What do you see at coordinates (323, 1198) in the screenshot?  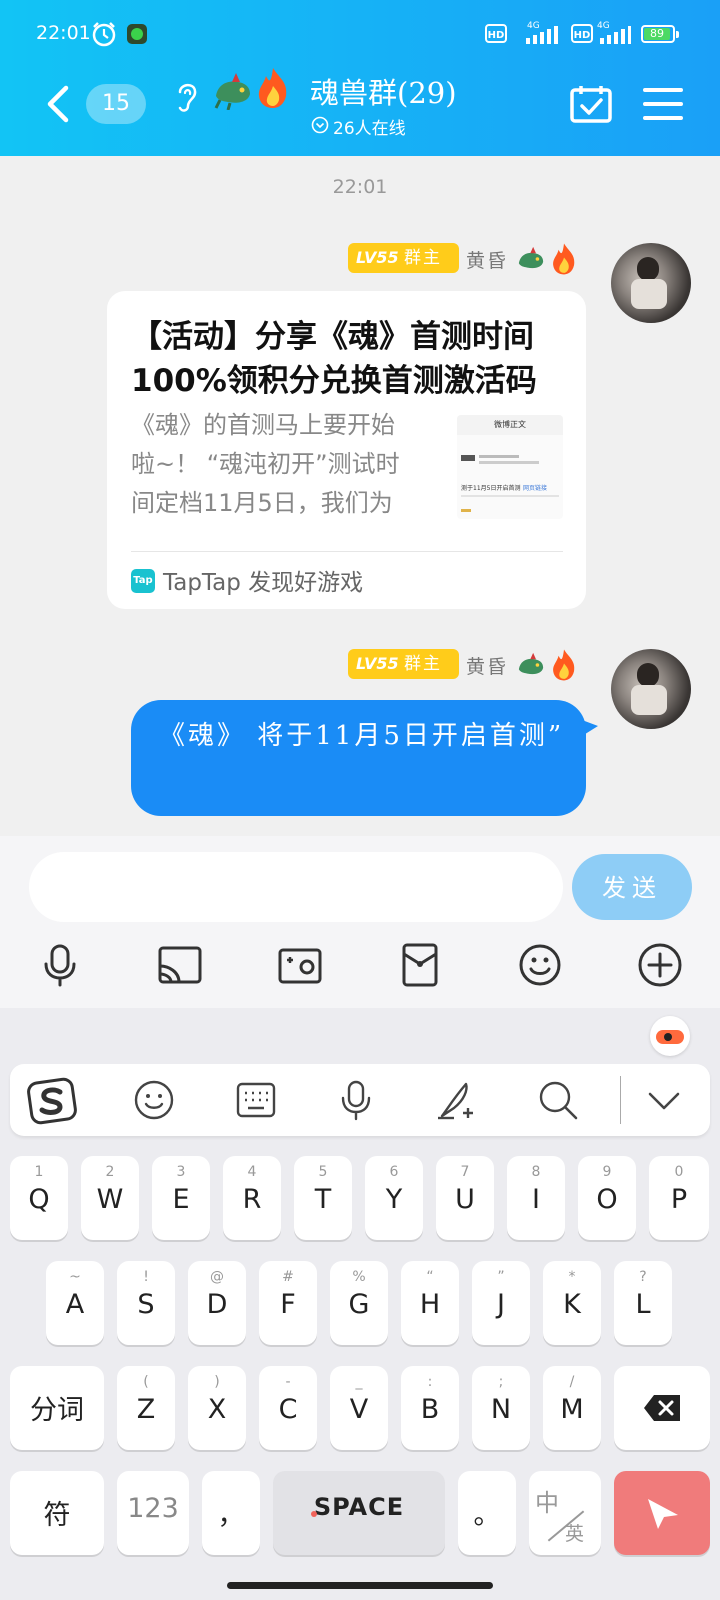 I see `key-t: 5T` at bounding box center [323, 1198].